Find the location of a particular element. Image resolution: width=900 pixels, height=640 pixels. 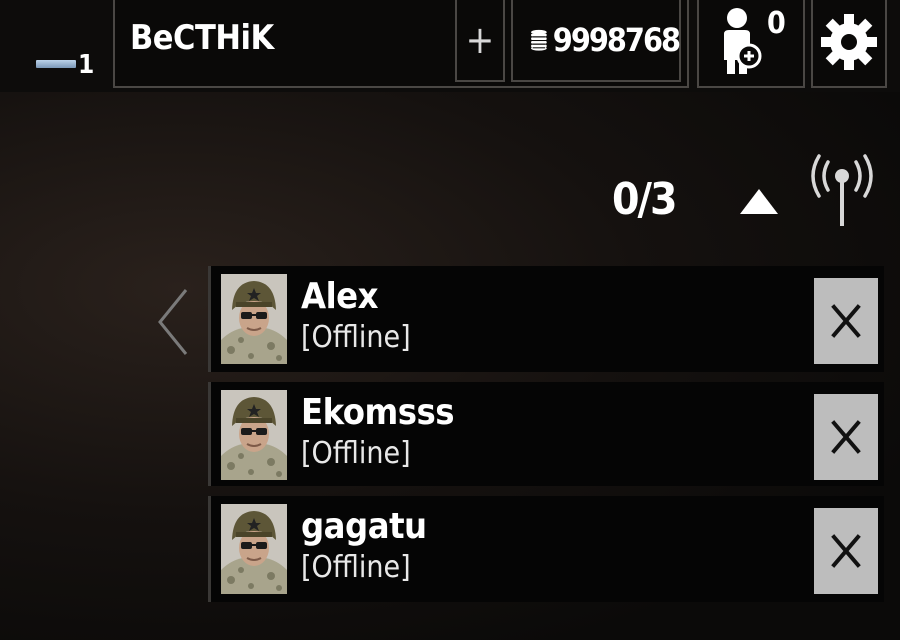

coins-icon is located at coordinates (539, 40).